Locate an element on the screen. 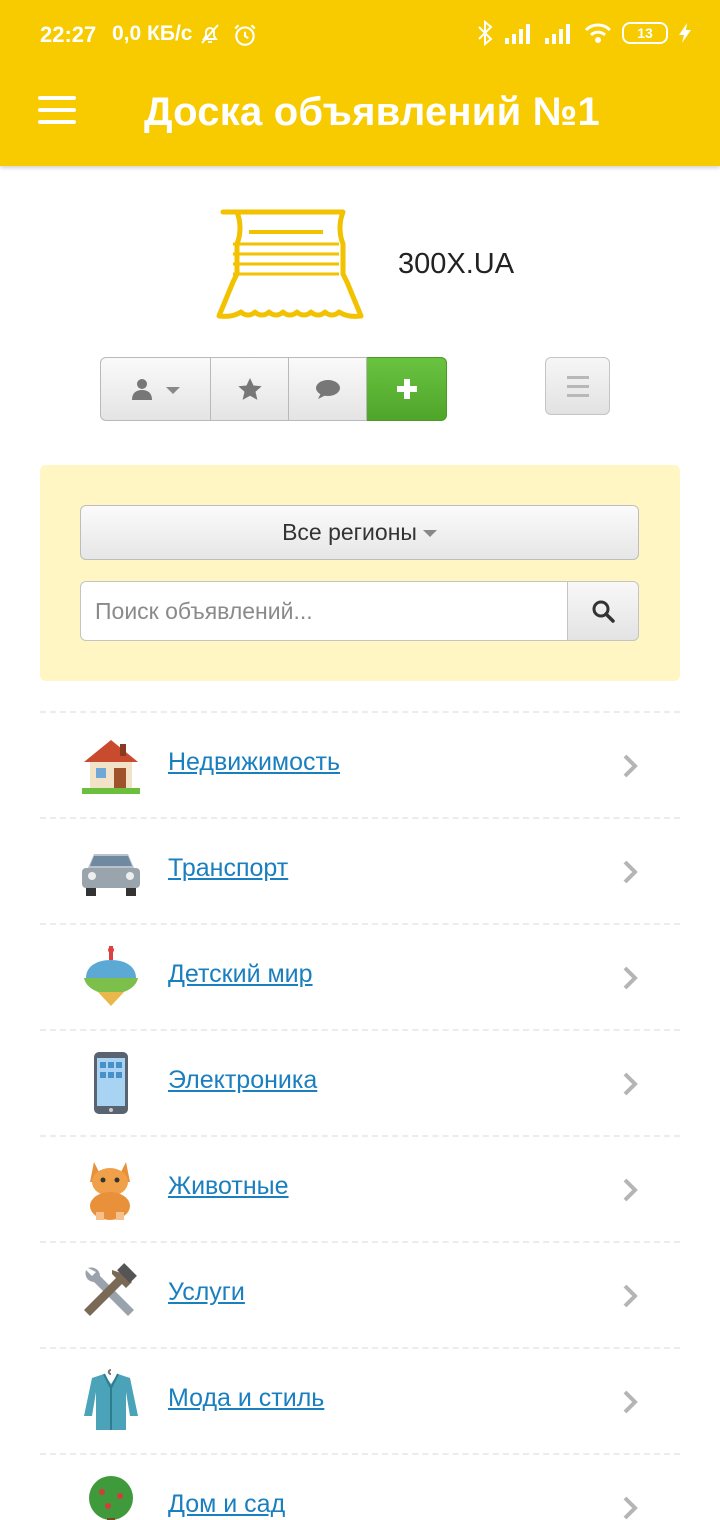 This screenshot has width=720, height=1520. car-icon is located at coordinates (111, 875).